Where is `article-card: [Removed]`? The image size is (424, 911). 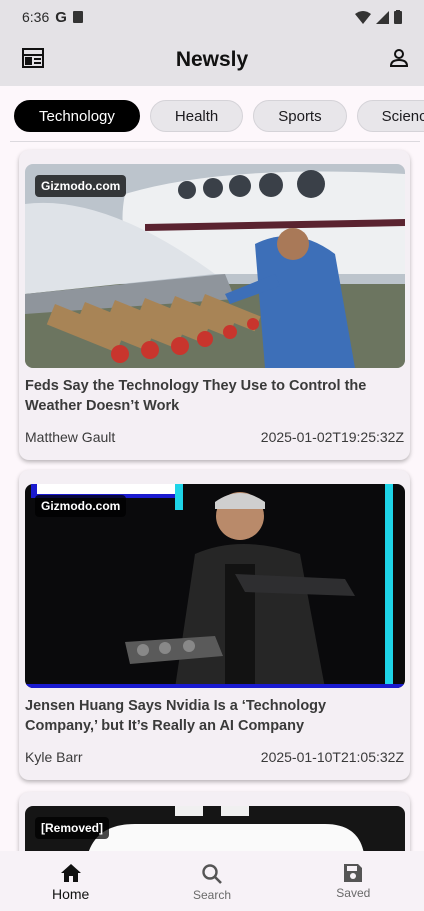 article-card: [Removed] is located at coordinates (214, 821).